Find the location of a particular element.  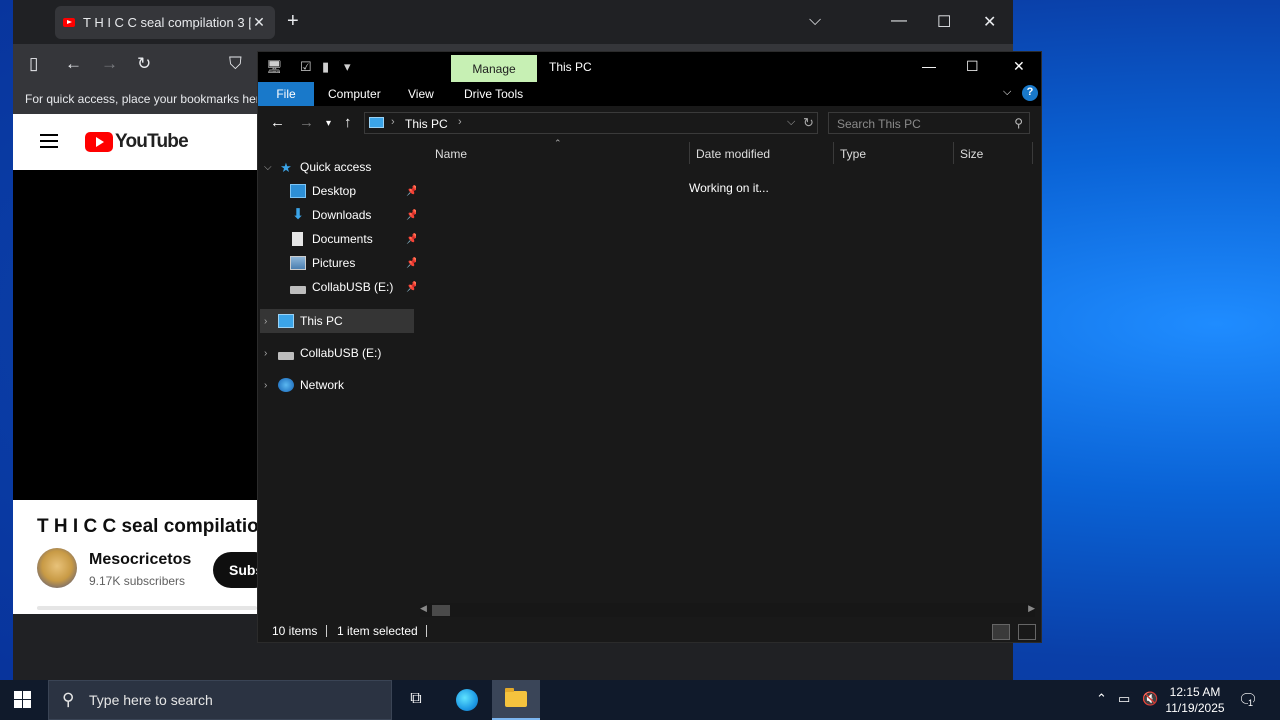

video-player is located at coordinates (135, 335).